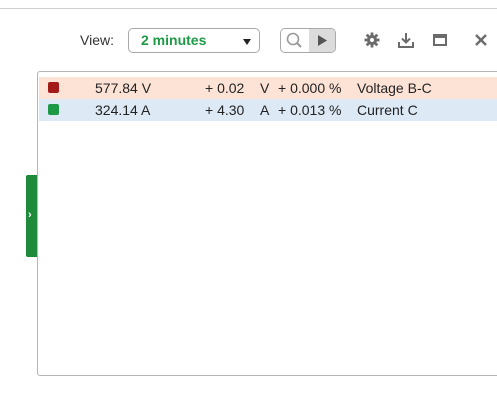 This screenshot has width=497, height=417. What do you see at coordinates (310, 110) in the screenshot?
I see `series-percent: + 0.013 %` at bounding box center [310, 110].